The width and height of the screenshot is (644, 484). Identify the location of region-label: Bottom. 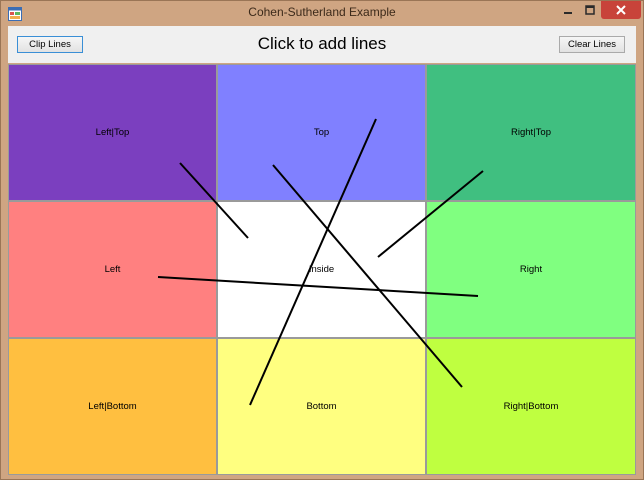
(321, 406).